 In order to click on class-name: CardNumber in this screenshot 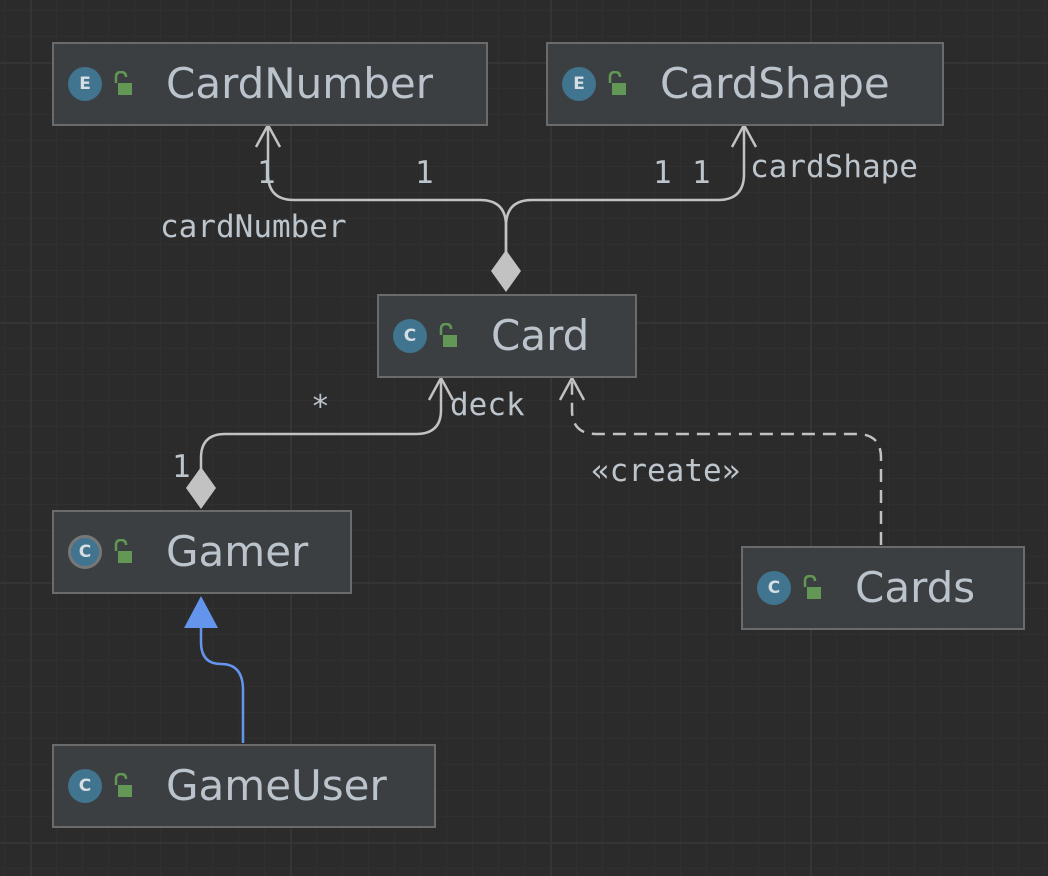, I will do `click(299, 83)`.